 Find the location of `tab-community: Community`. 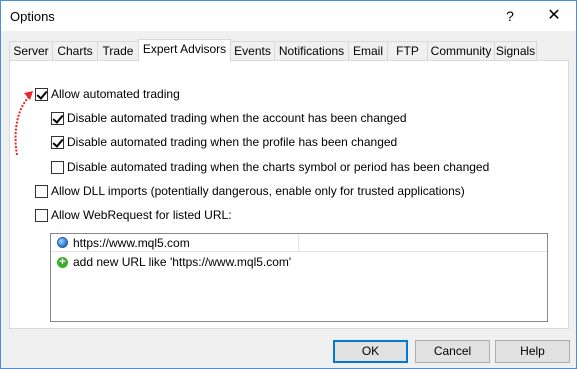

tab-community: Community is located at coordinates (461, 51).